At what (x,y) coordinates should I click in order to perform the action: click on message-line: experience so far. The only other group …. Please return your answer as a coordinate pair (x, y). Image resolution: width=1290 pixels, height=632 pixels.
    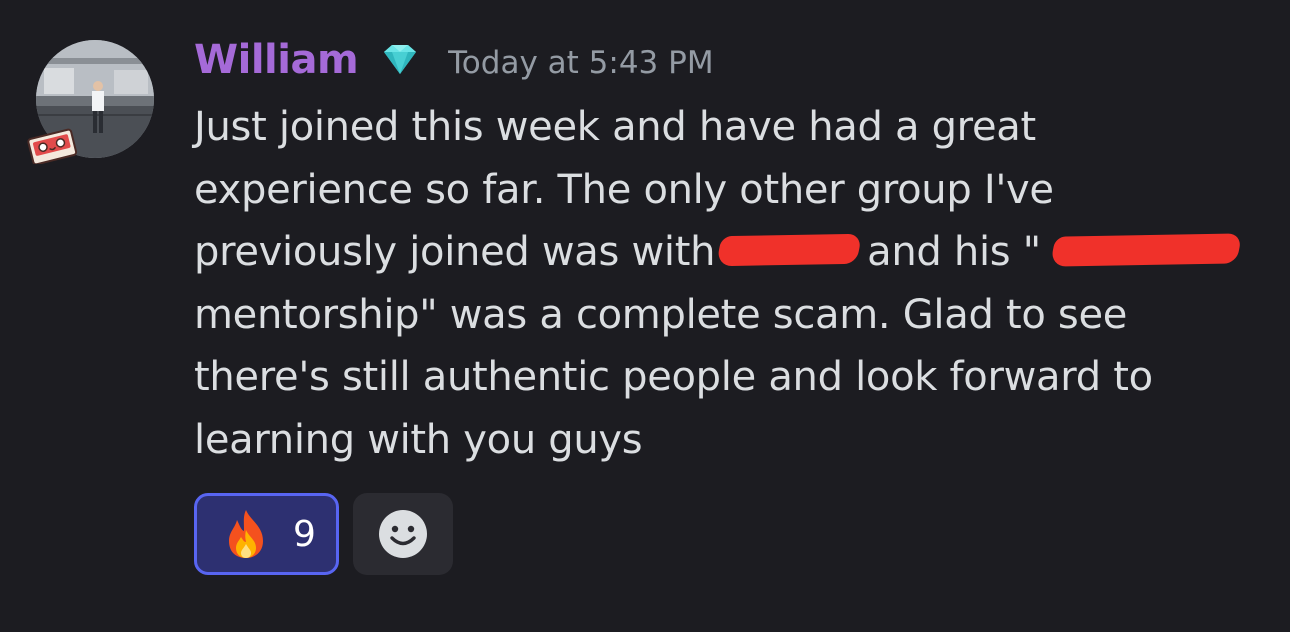
    Looking at the image, I should click on (724, 190).